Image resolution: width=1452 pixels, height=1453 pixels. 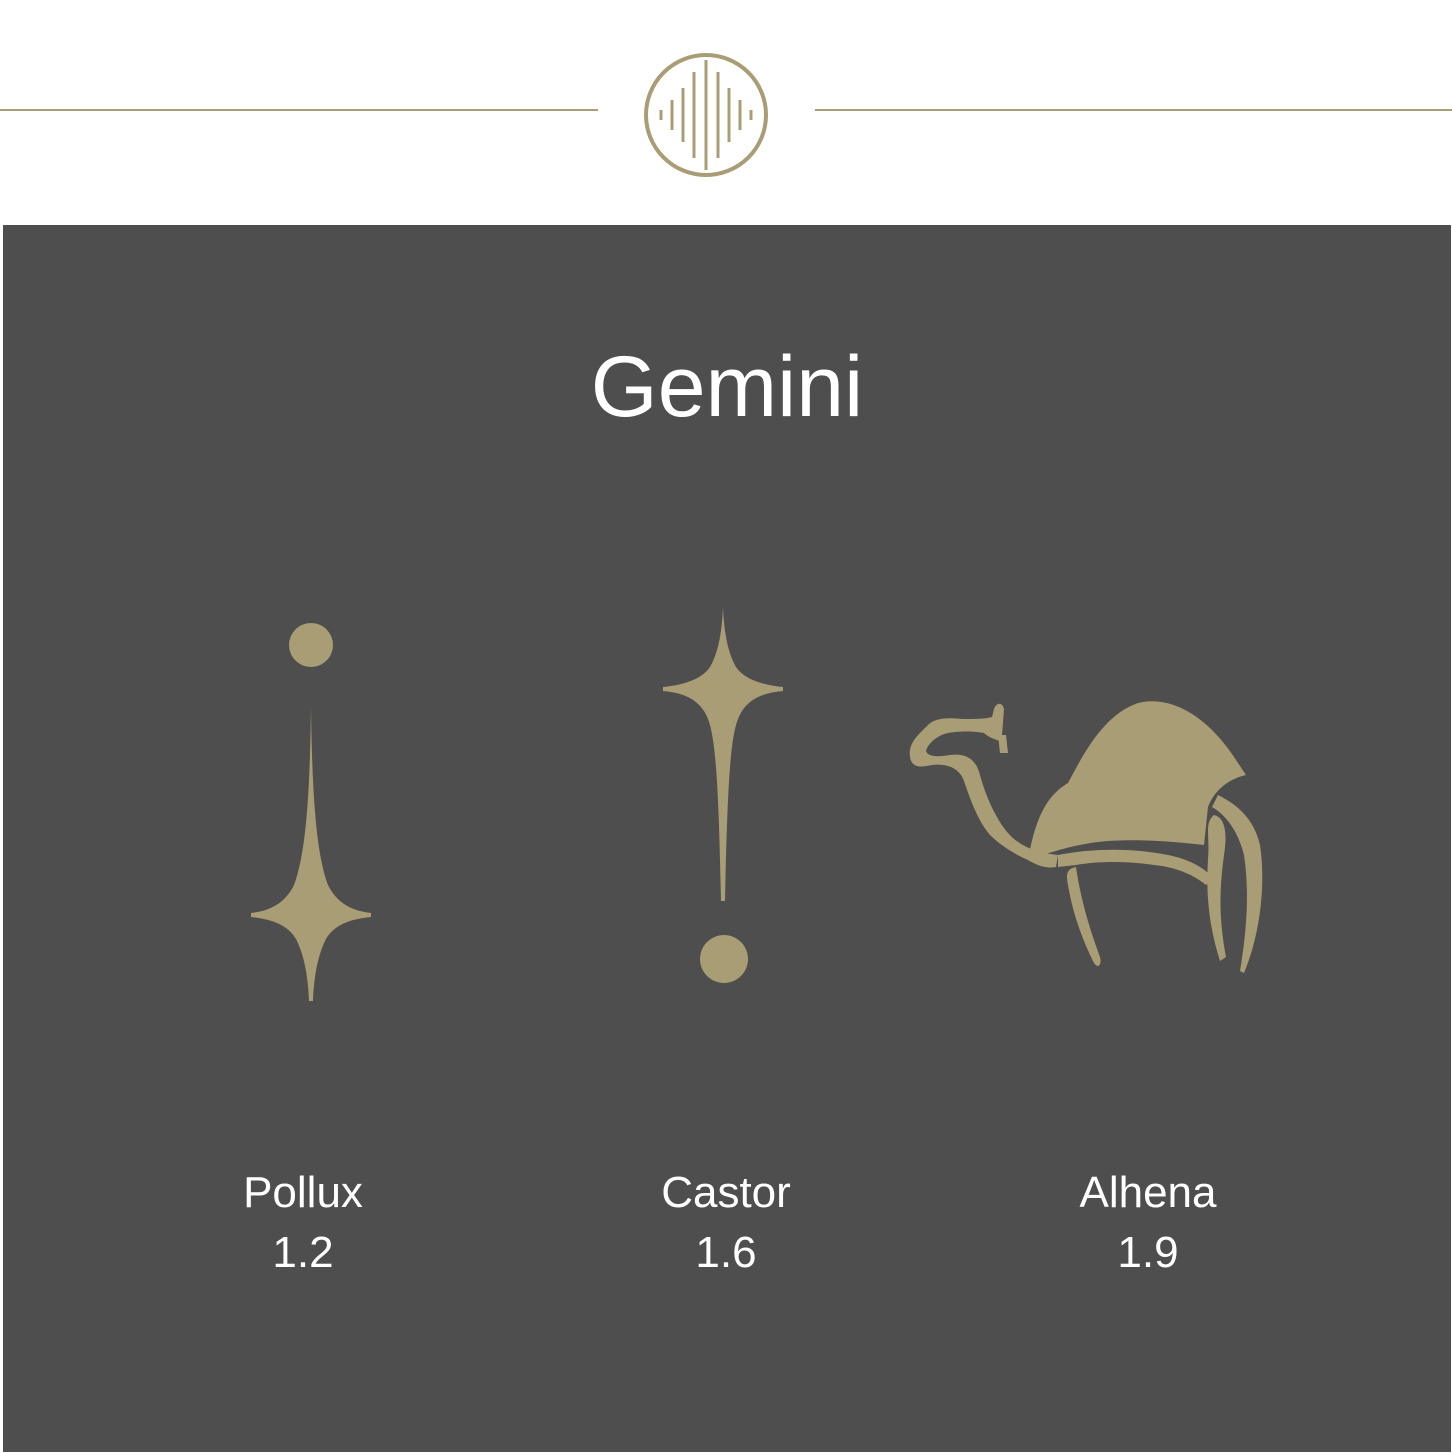 What do you see at coordinates (299, 110) in the screenshot?
I see `header-rule-left` at bounding box center [299, 110].